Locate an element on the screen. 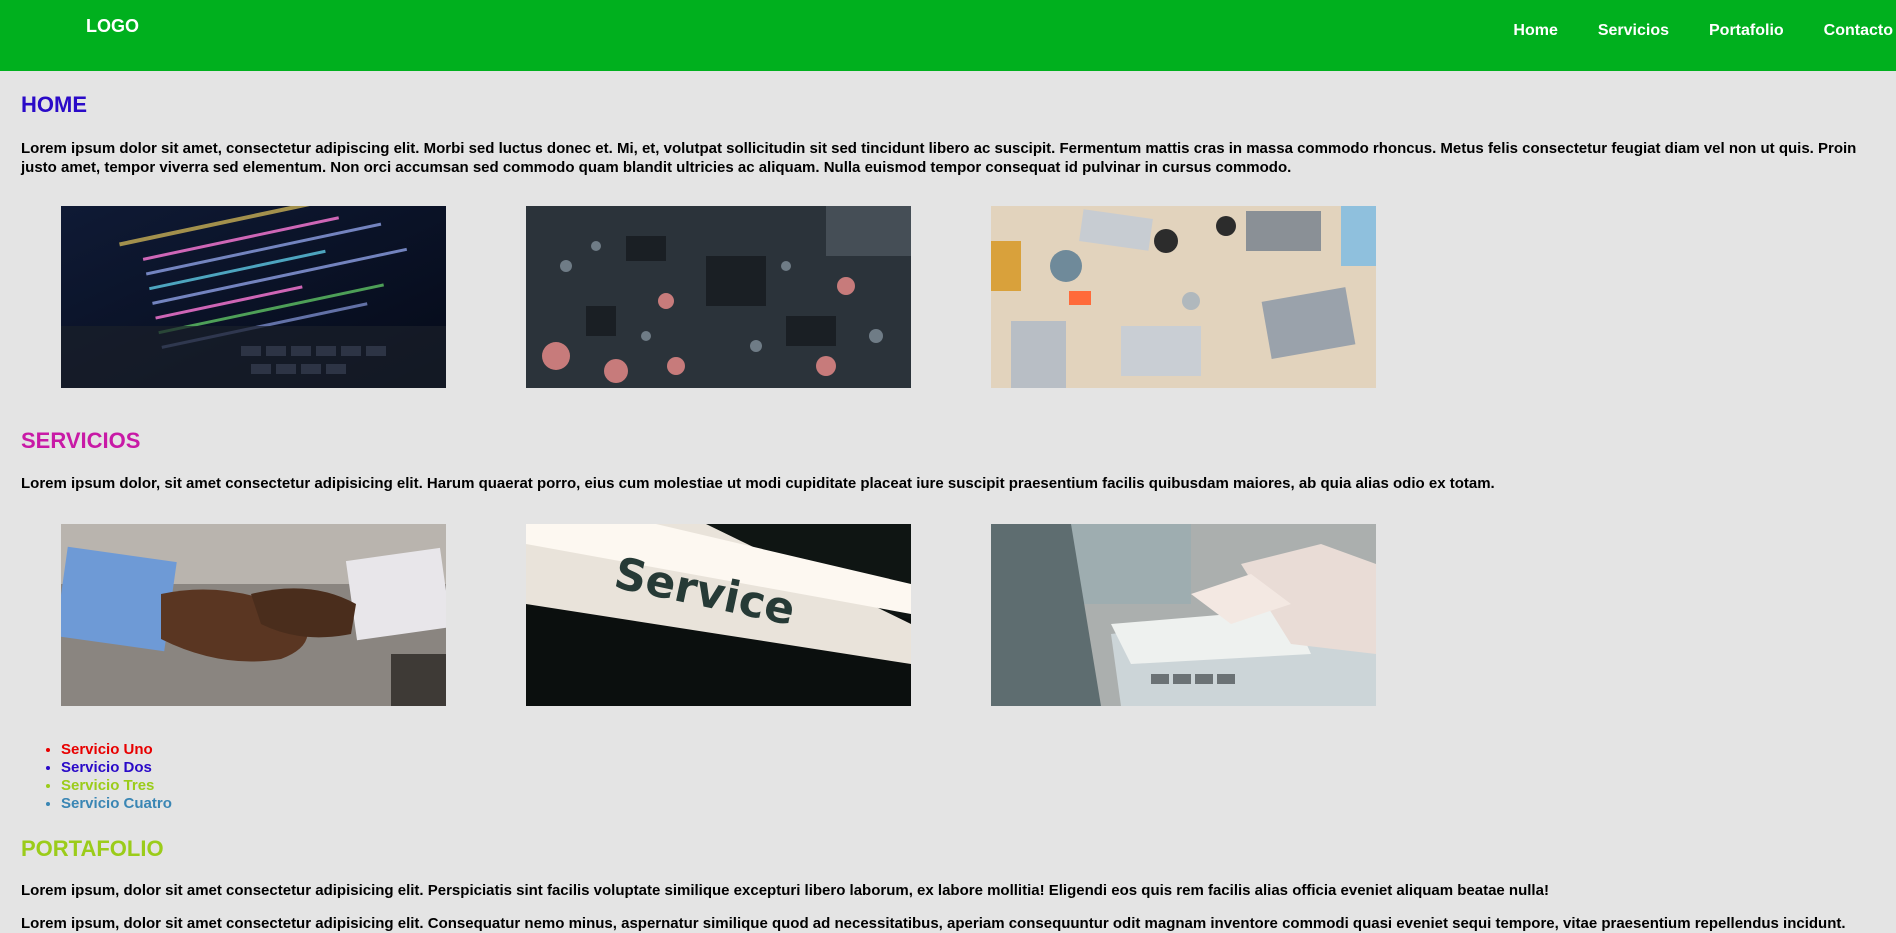 The width and height of the screenshot is (1896, 933). servicios-title: SERVICIOS is located at coordinates (81, 440).